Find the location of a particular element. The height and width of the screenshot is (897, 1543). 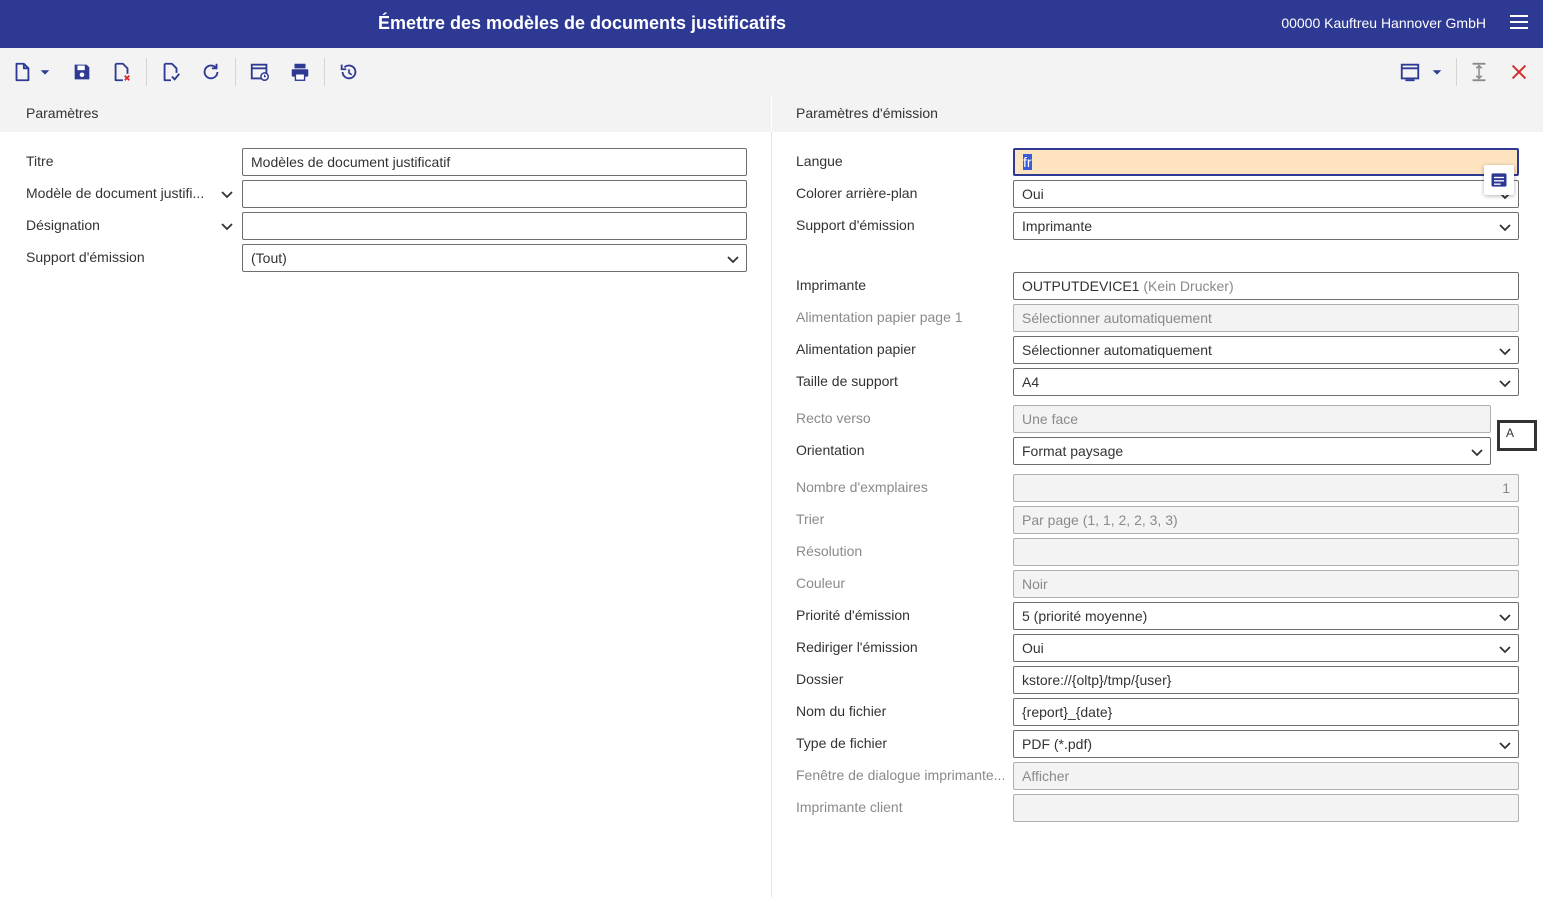

orientation-value: Format paysage is located at coordinates (1073, 451).